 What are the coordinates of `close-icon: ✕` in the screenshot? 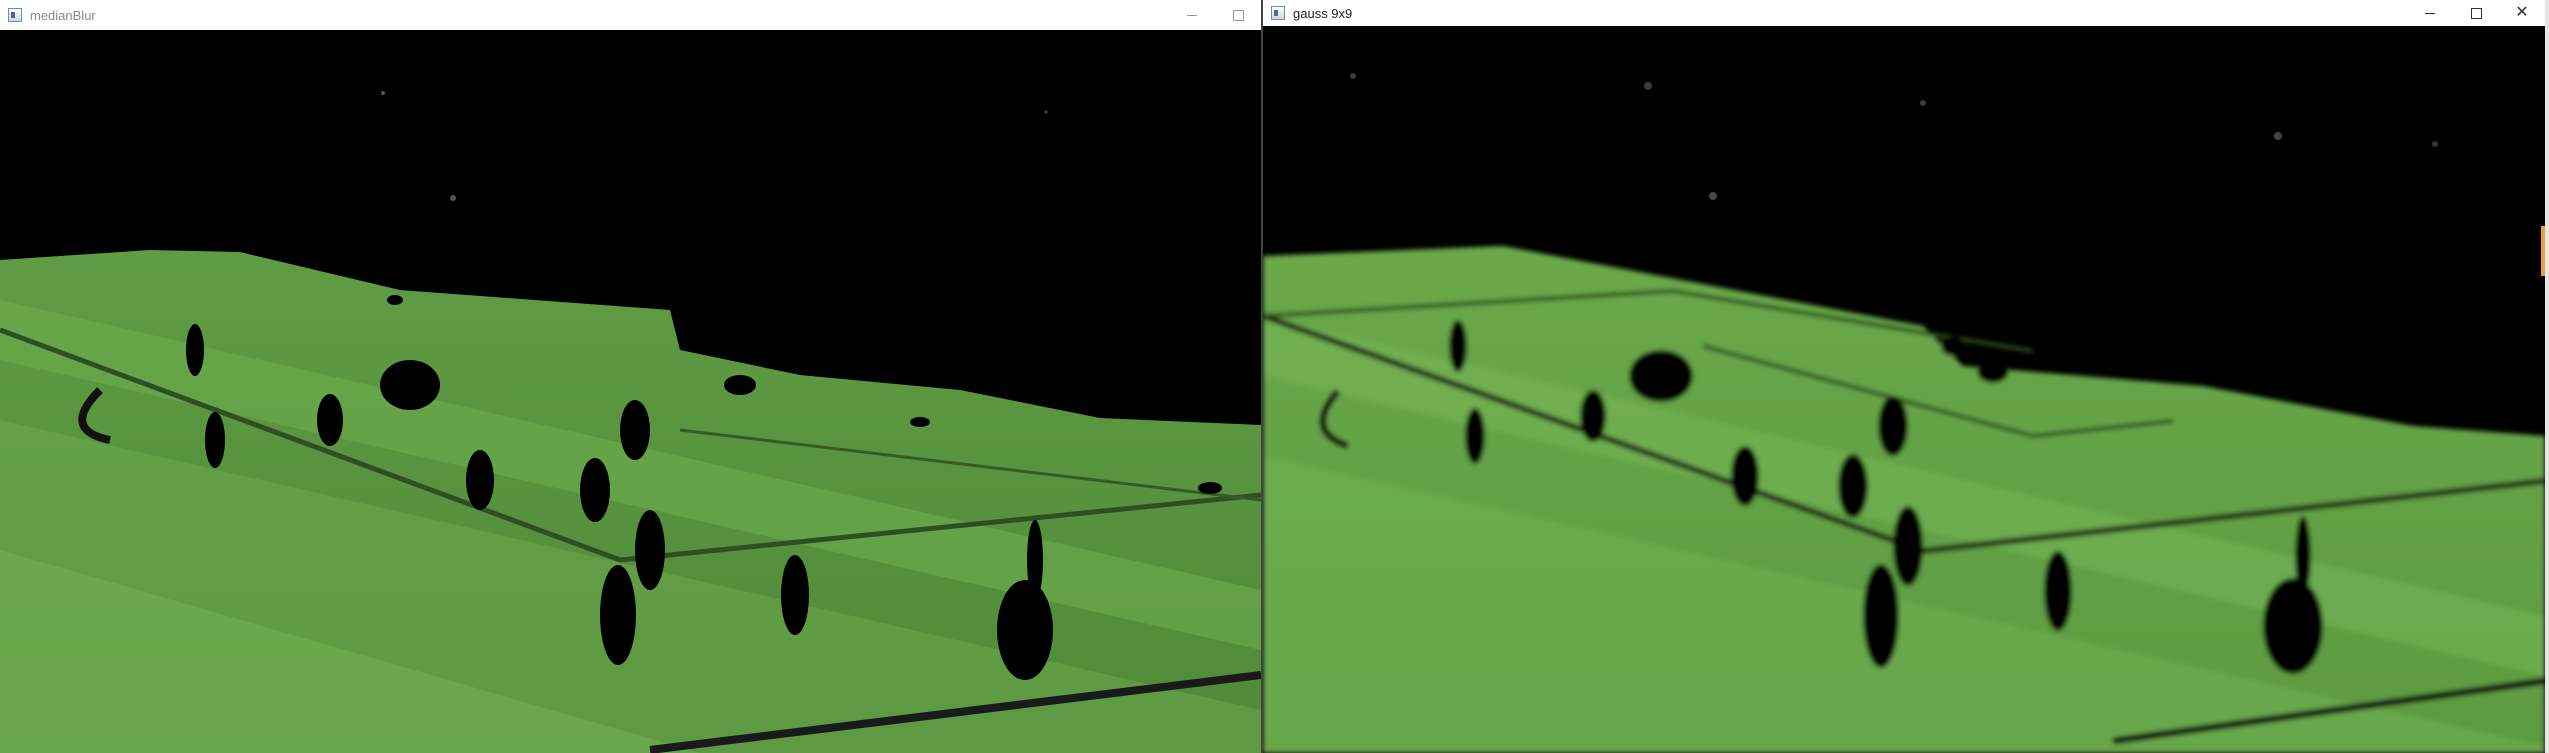 It's located at (2522, 12).